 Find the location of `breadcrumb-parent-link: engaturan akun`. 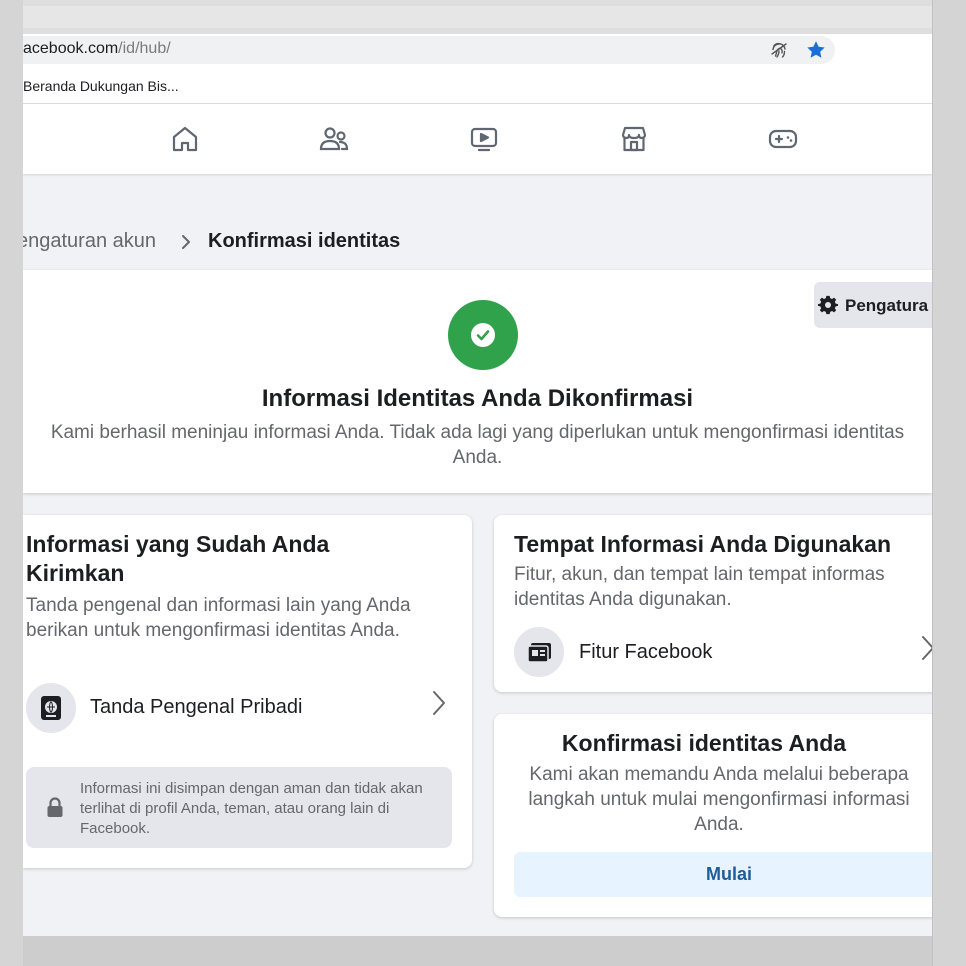

breadcrumb-parent-link: engaturan akun is located at coordinates (89, 241).